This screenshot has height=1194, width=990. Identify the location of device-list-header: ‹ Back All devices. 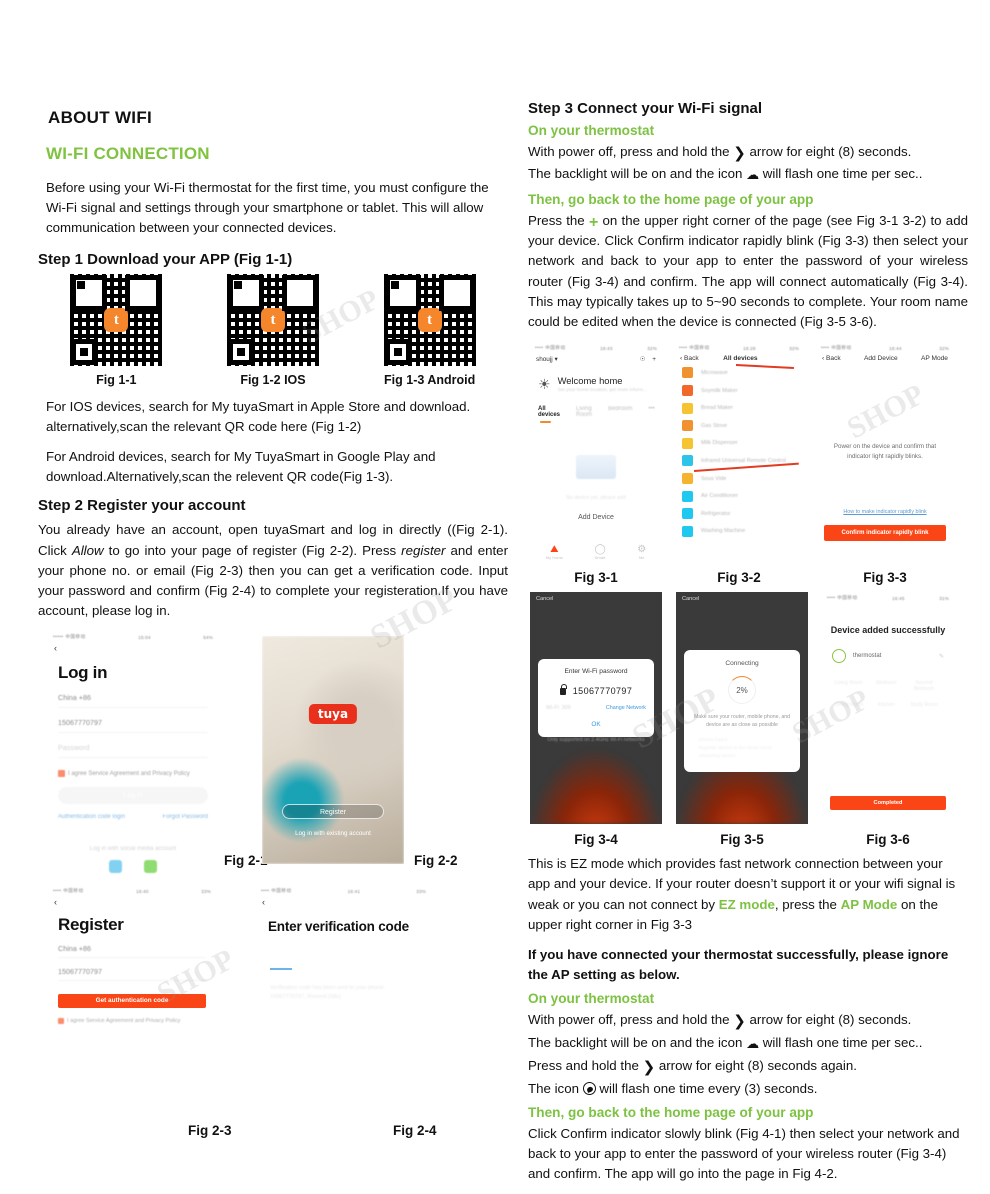
(739, 358).